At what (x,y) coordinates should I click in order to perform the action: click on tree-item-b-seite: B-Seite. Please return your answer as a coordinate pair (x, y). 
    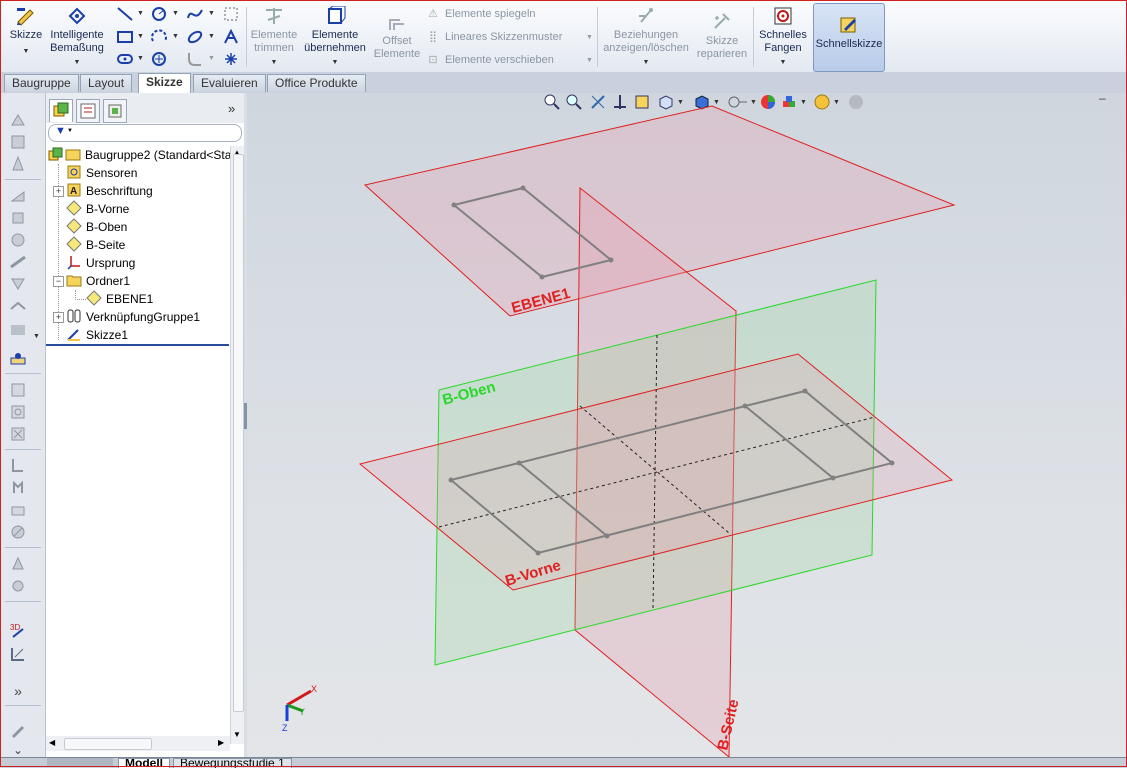
    Looking at the image, I should click on (95, 245).